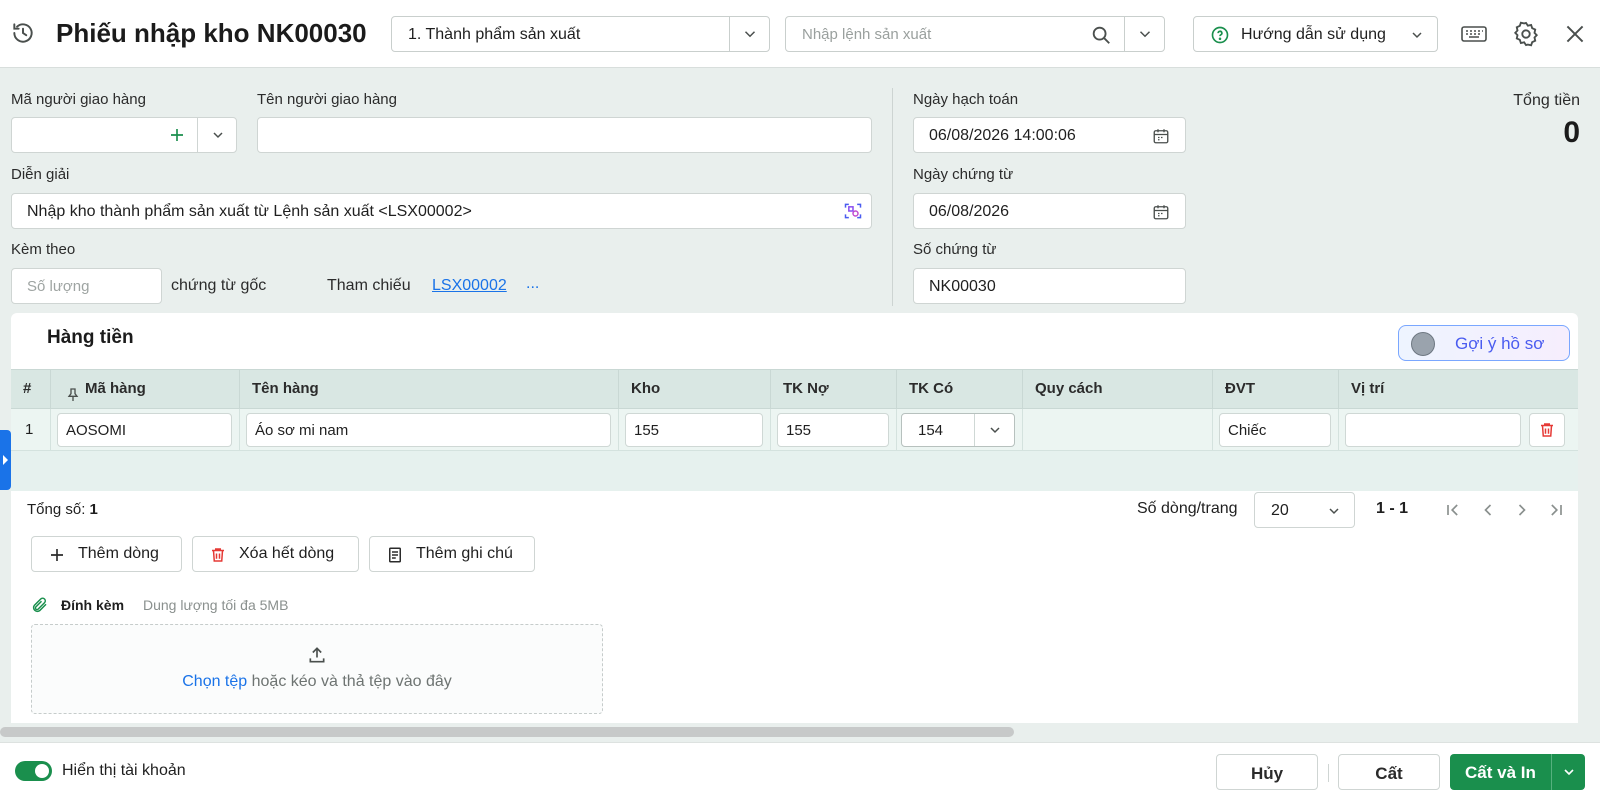  I want to click on keyboard-icon, so click(1474, 34).